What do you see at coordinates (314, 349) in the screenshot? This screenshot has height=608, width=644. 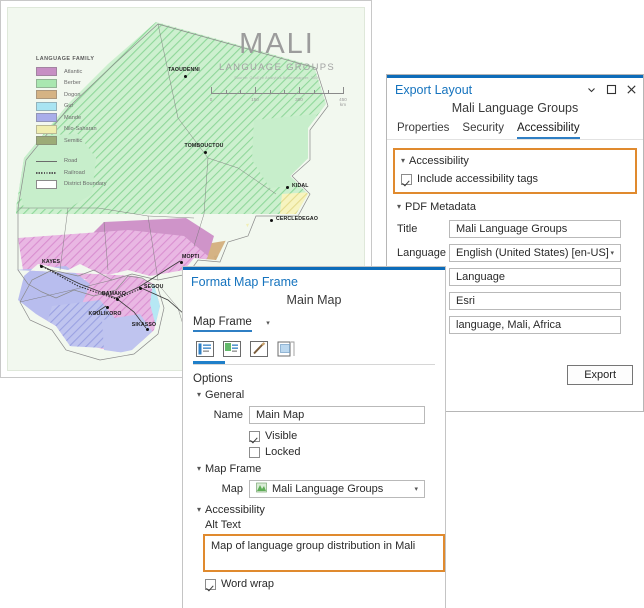 I see `format-icon-tabs` at bounding box center [314, 349].